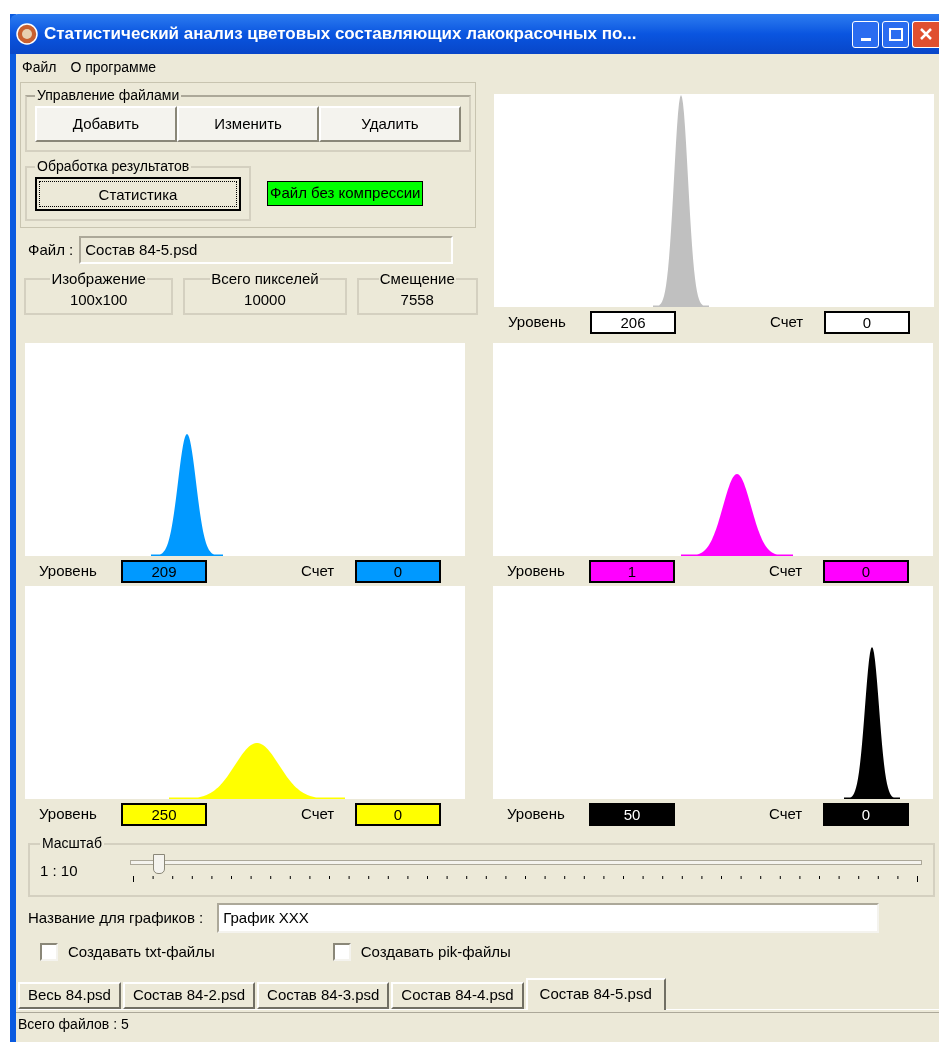 The height and width of the screenshot is (1042, 939). What do you see at coordinates (159, 864) in the screenshot?
I see `slider-thumb` at bounding box center [159, 864].